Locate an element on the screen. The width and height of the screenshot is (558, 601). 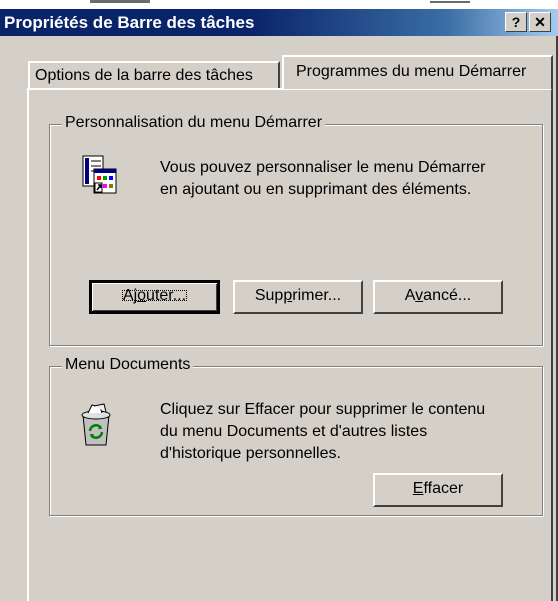
window-title: Propriétés de Barre des tâches is located at coordinates (129, 22).